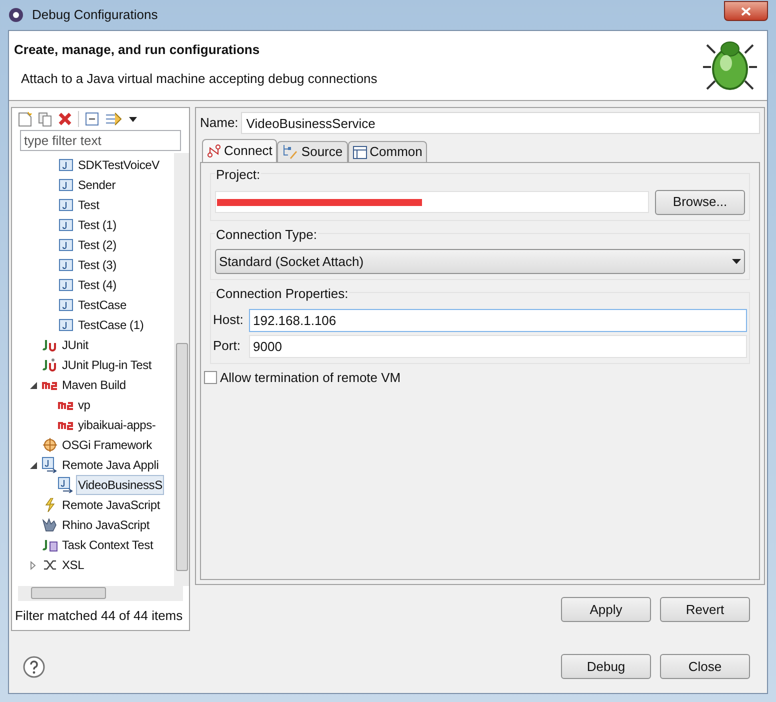  What do you see at coordinates (97, 225) in the screenshot?
I see `tree-item: Test (1)` at bounding box center [97, 225].